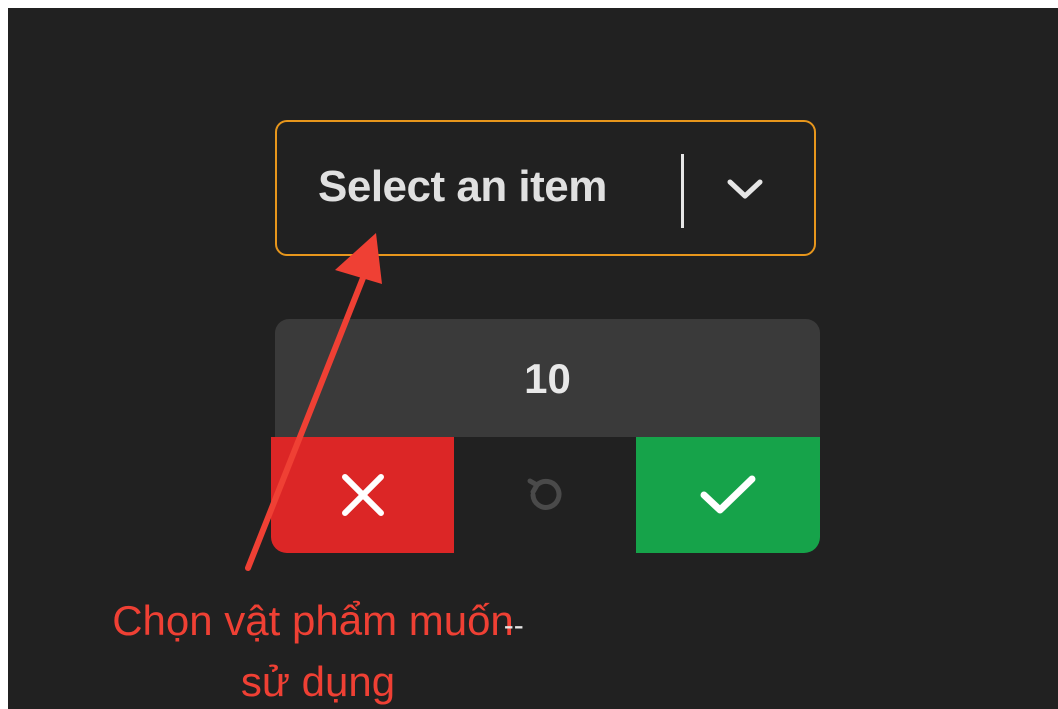 The height and width of the screenshot is (709, 1058). Describe the element at coordinates (318, 651) in the screenshot. I see `annotation-text: Chọn vật phẩm muốn-- sử dụng` at that location.